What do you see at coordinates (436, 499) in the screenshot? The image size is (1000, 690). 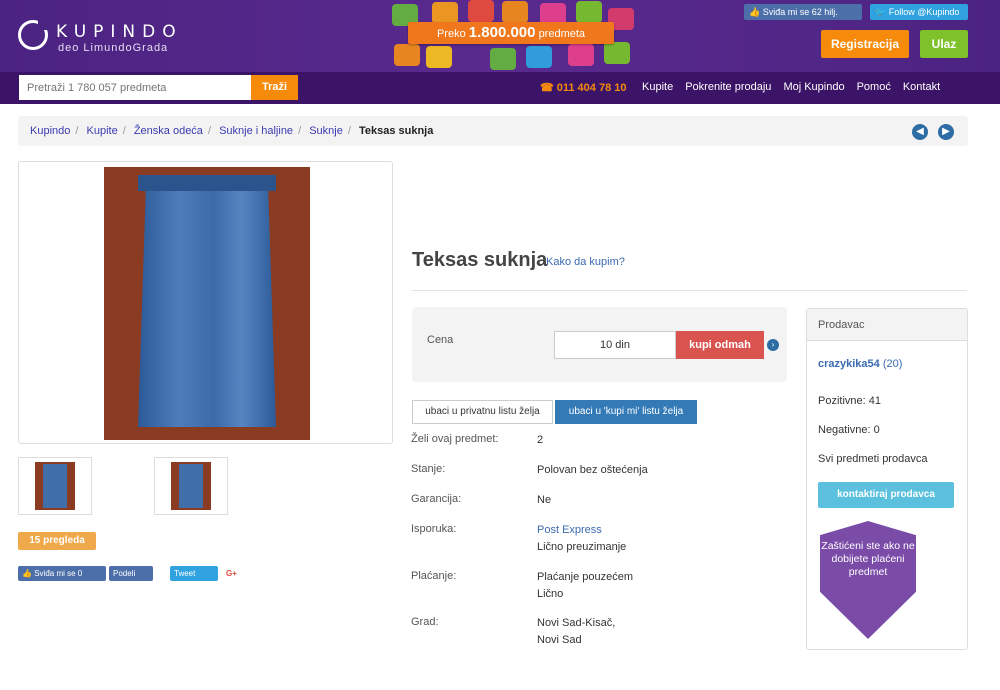 I see `warranty-label: Garancija:` at bounding box center [436, 499].